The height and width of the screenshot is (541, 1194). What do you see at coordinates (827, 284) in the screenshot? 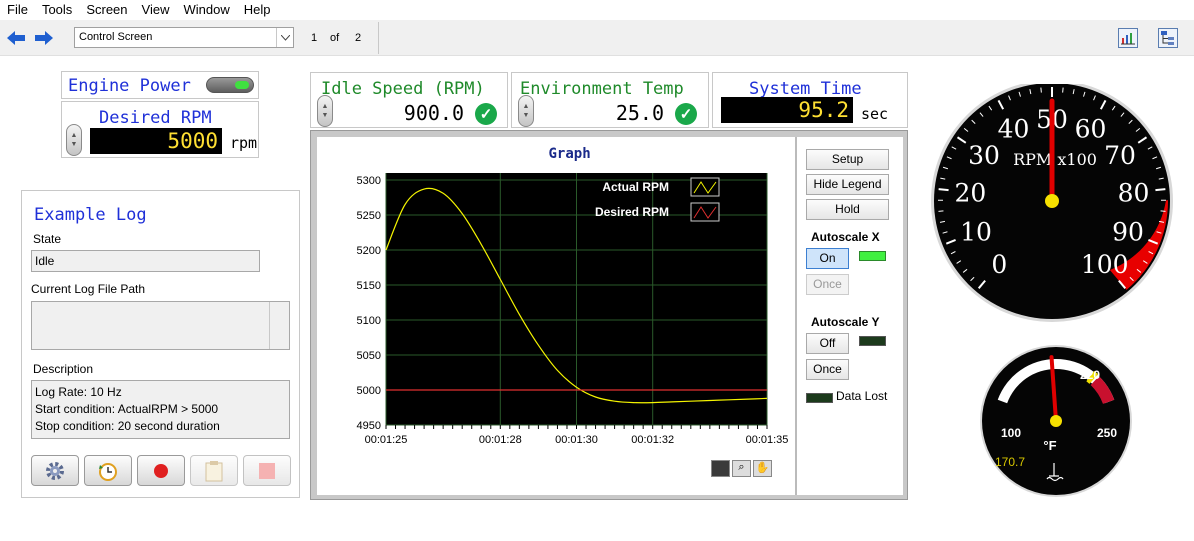
I see `autoscale-x-once-button: Once` at bounding box center [827, 284].